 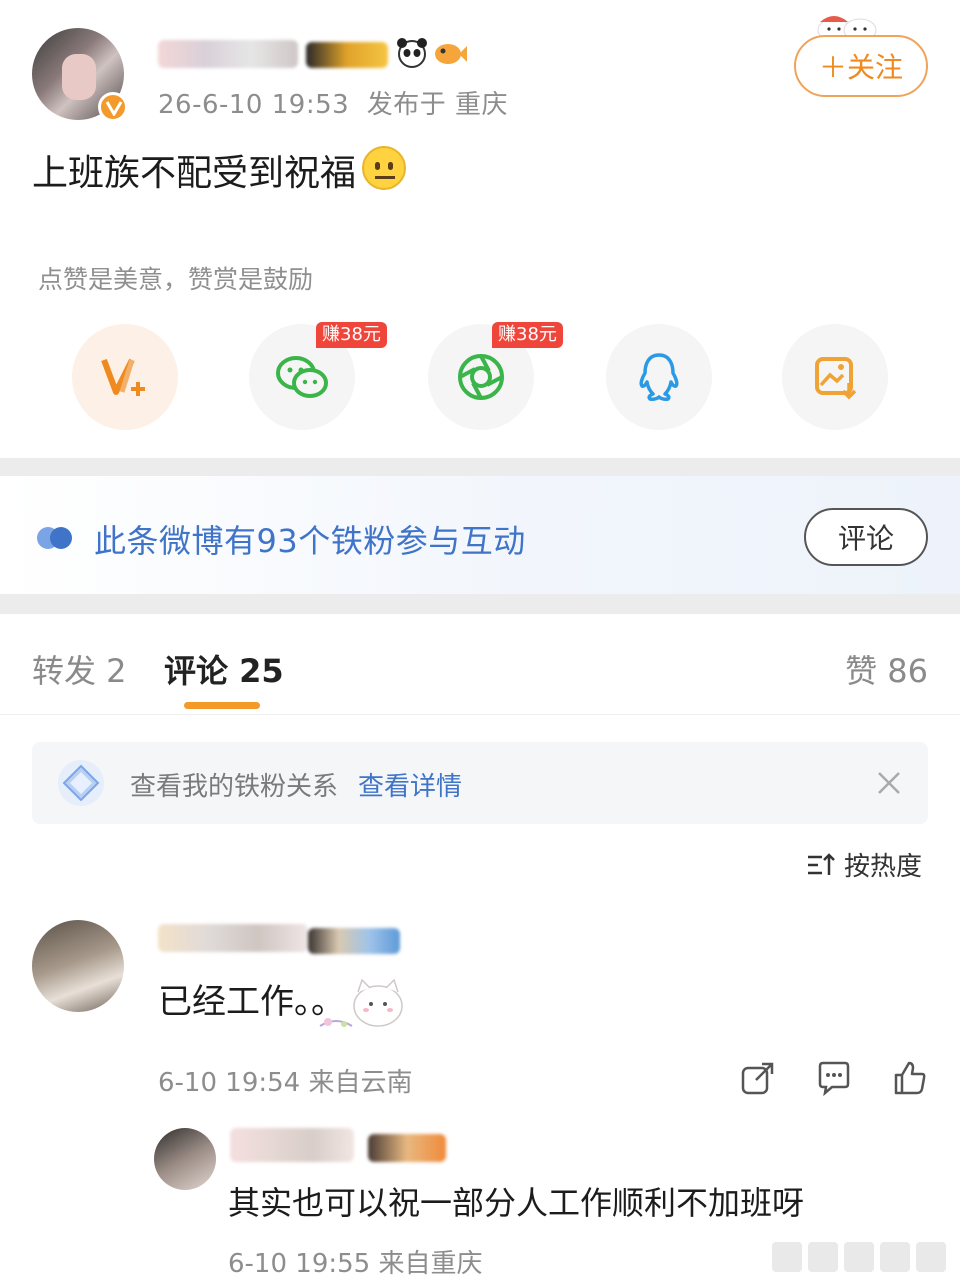 What do you see at coordinates (354, 941) in the screenshot?
I see `commenter-badge-redacted` at bounding box center [354, 941].